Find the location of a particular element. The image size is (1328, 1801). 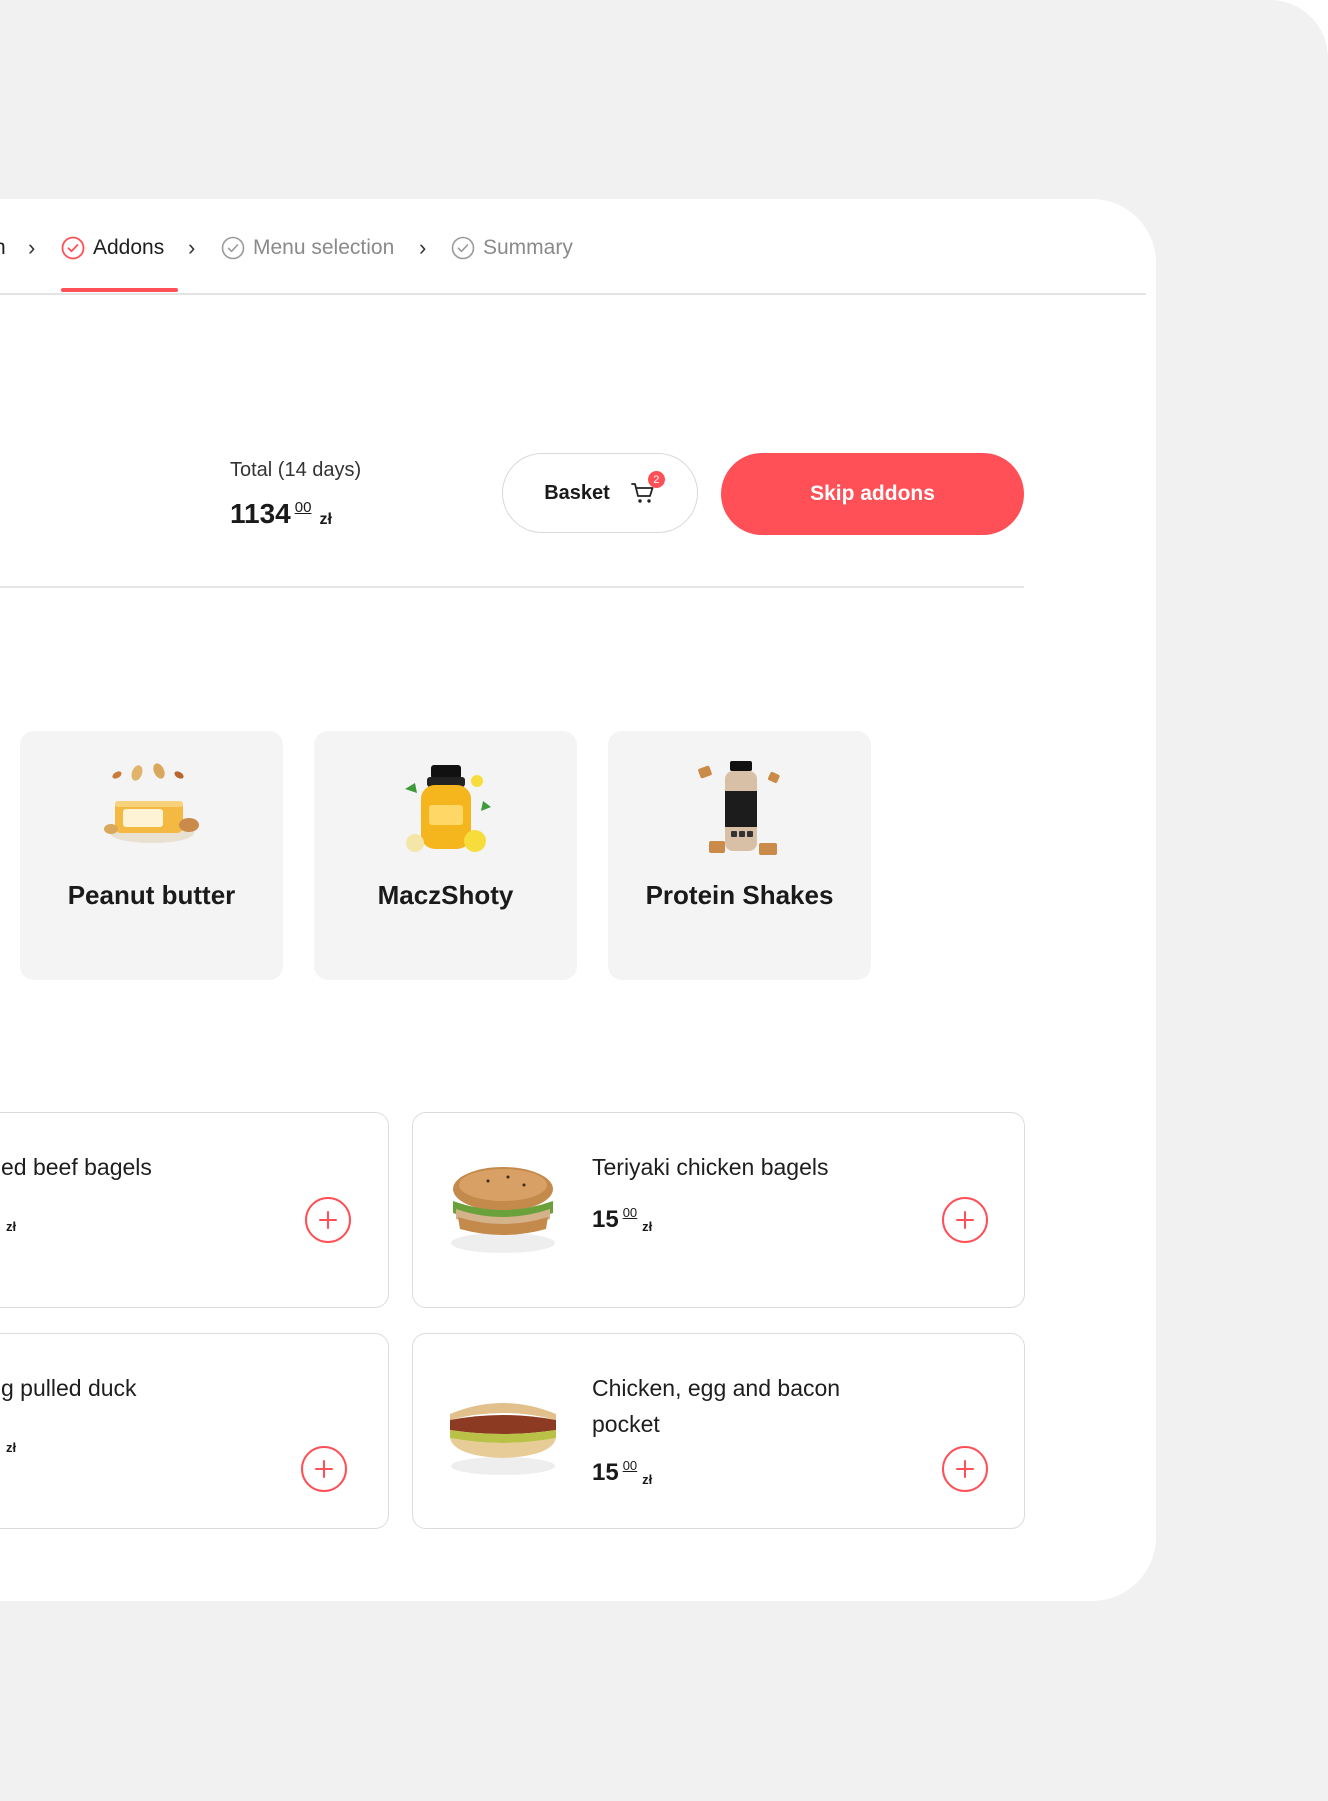

skip-addons-button: Skip addons is located at coordinates (872, 494).